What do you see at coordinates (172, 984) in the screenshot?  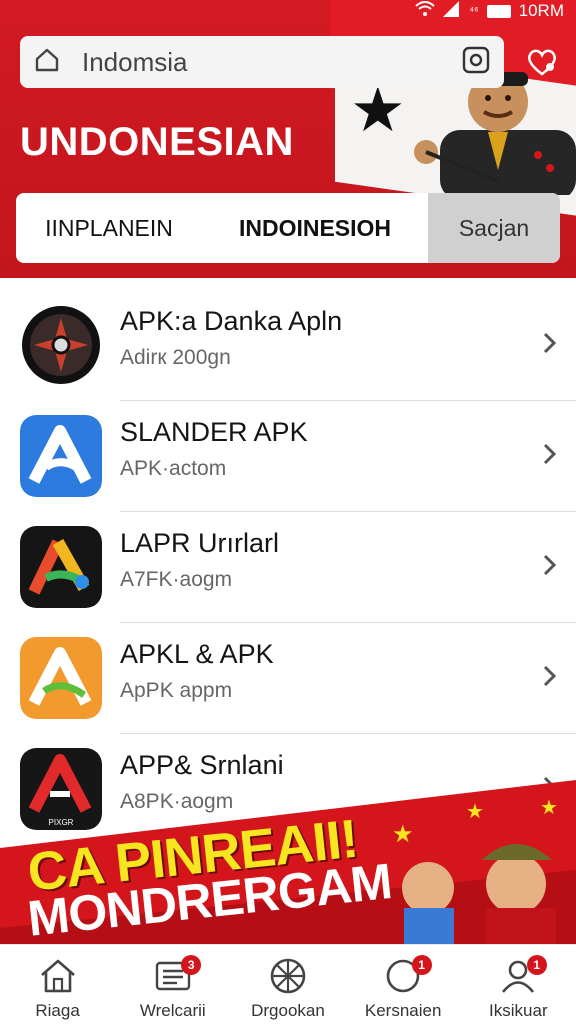 I see `nav-item-wrelcarii: 3 Wrelcarii` at bounding box center [172, 984].